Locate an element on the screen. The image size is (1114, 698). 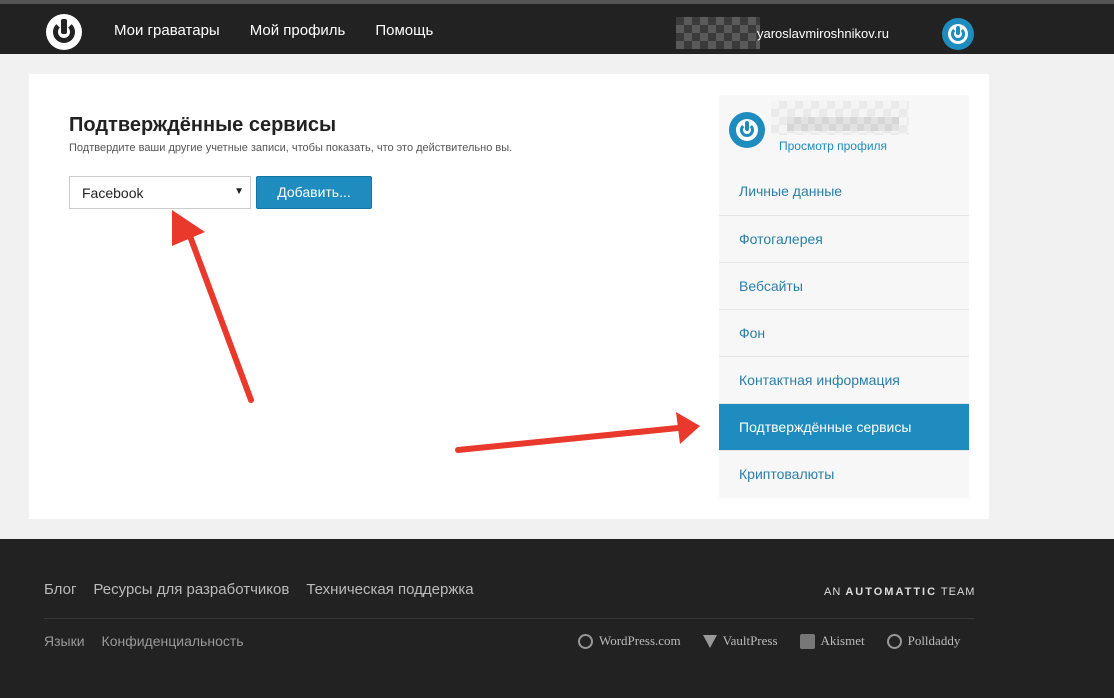
automattic-team-logo: AN AUTOMATTIC TEAM is located at coordinates (899, 592).